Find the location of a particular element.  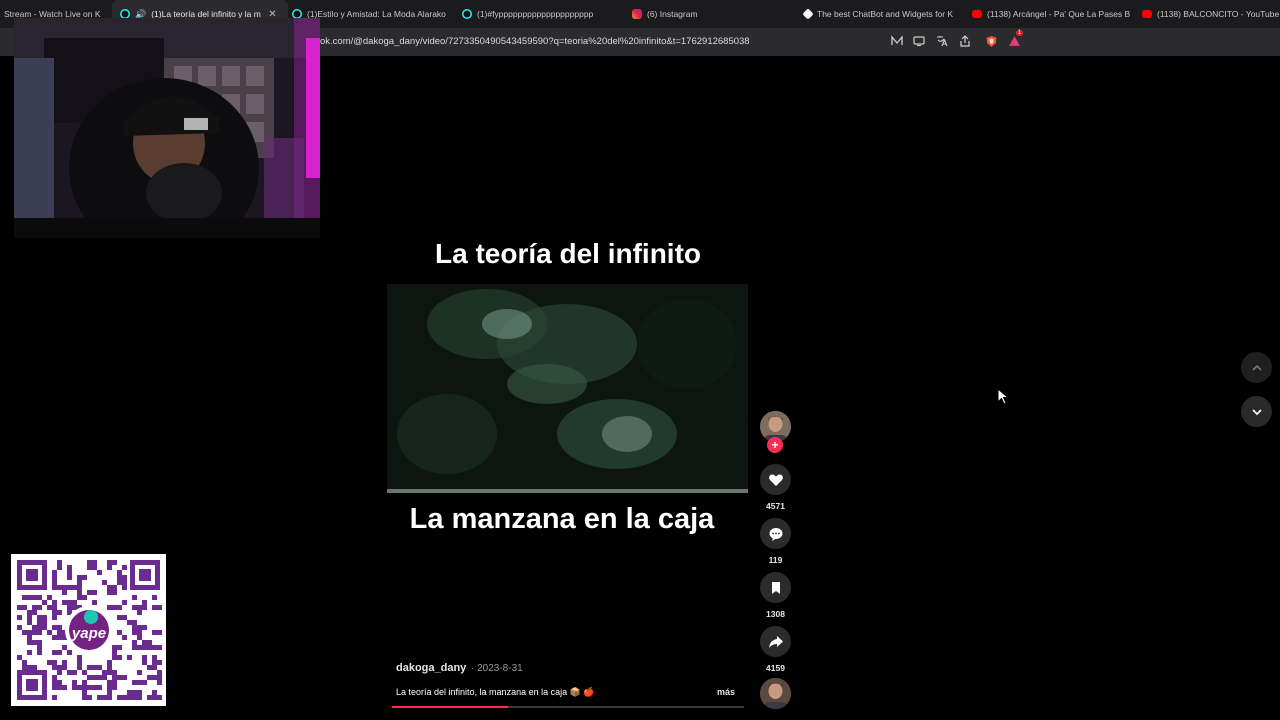

share-count: 4159 is located at coordinates (775, 668).